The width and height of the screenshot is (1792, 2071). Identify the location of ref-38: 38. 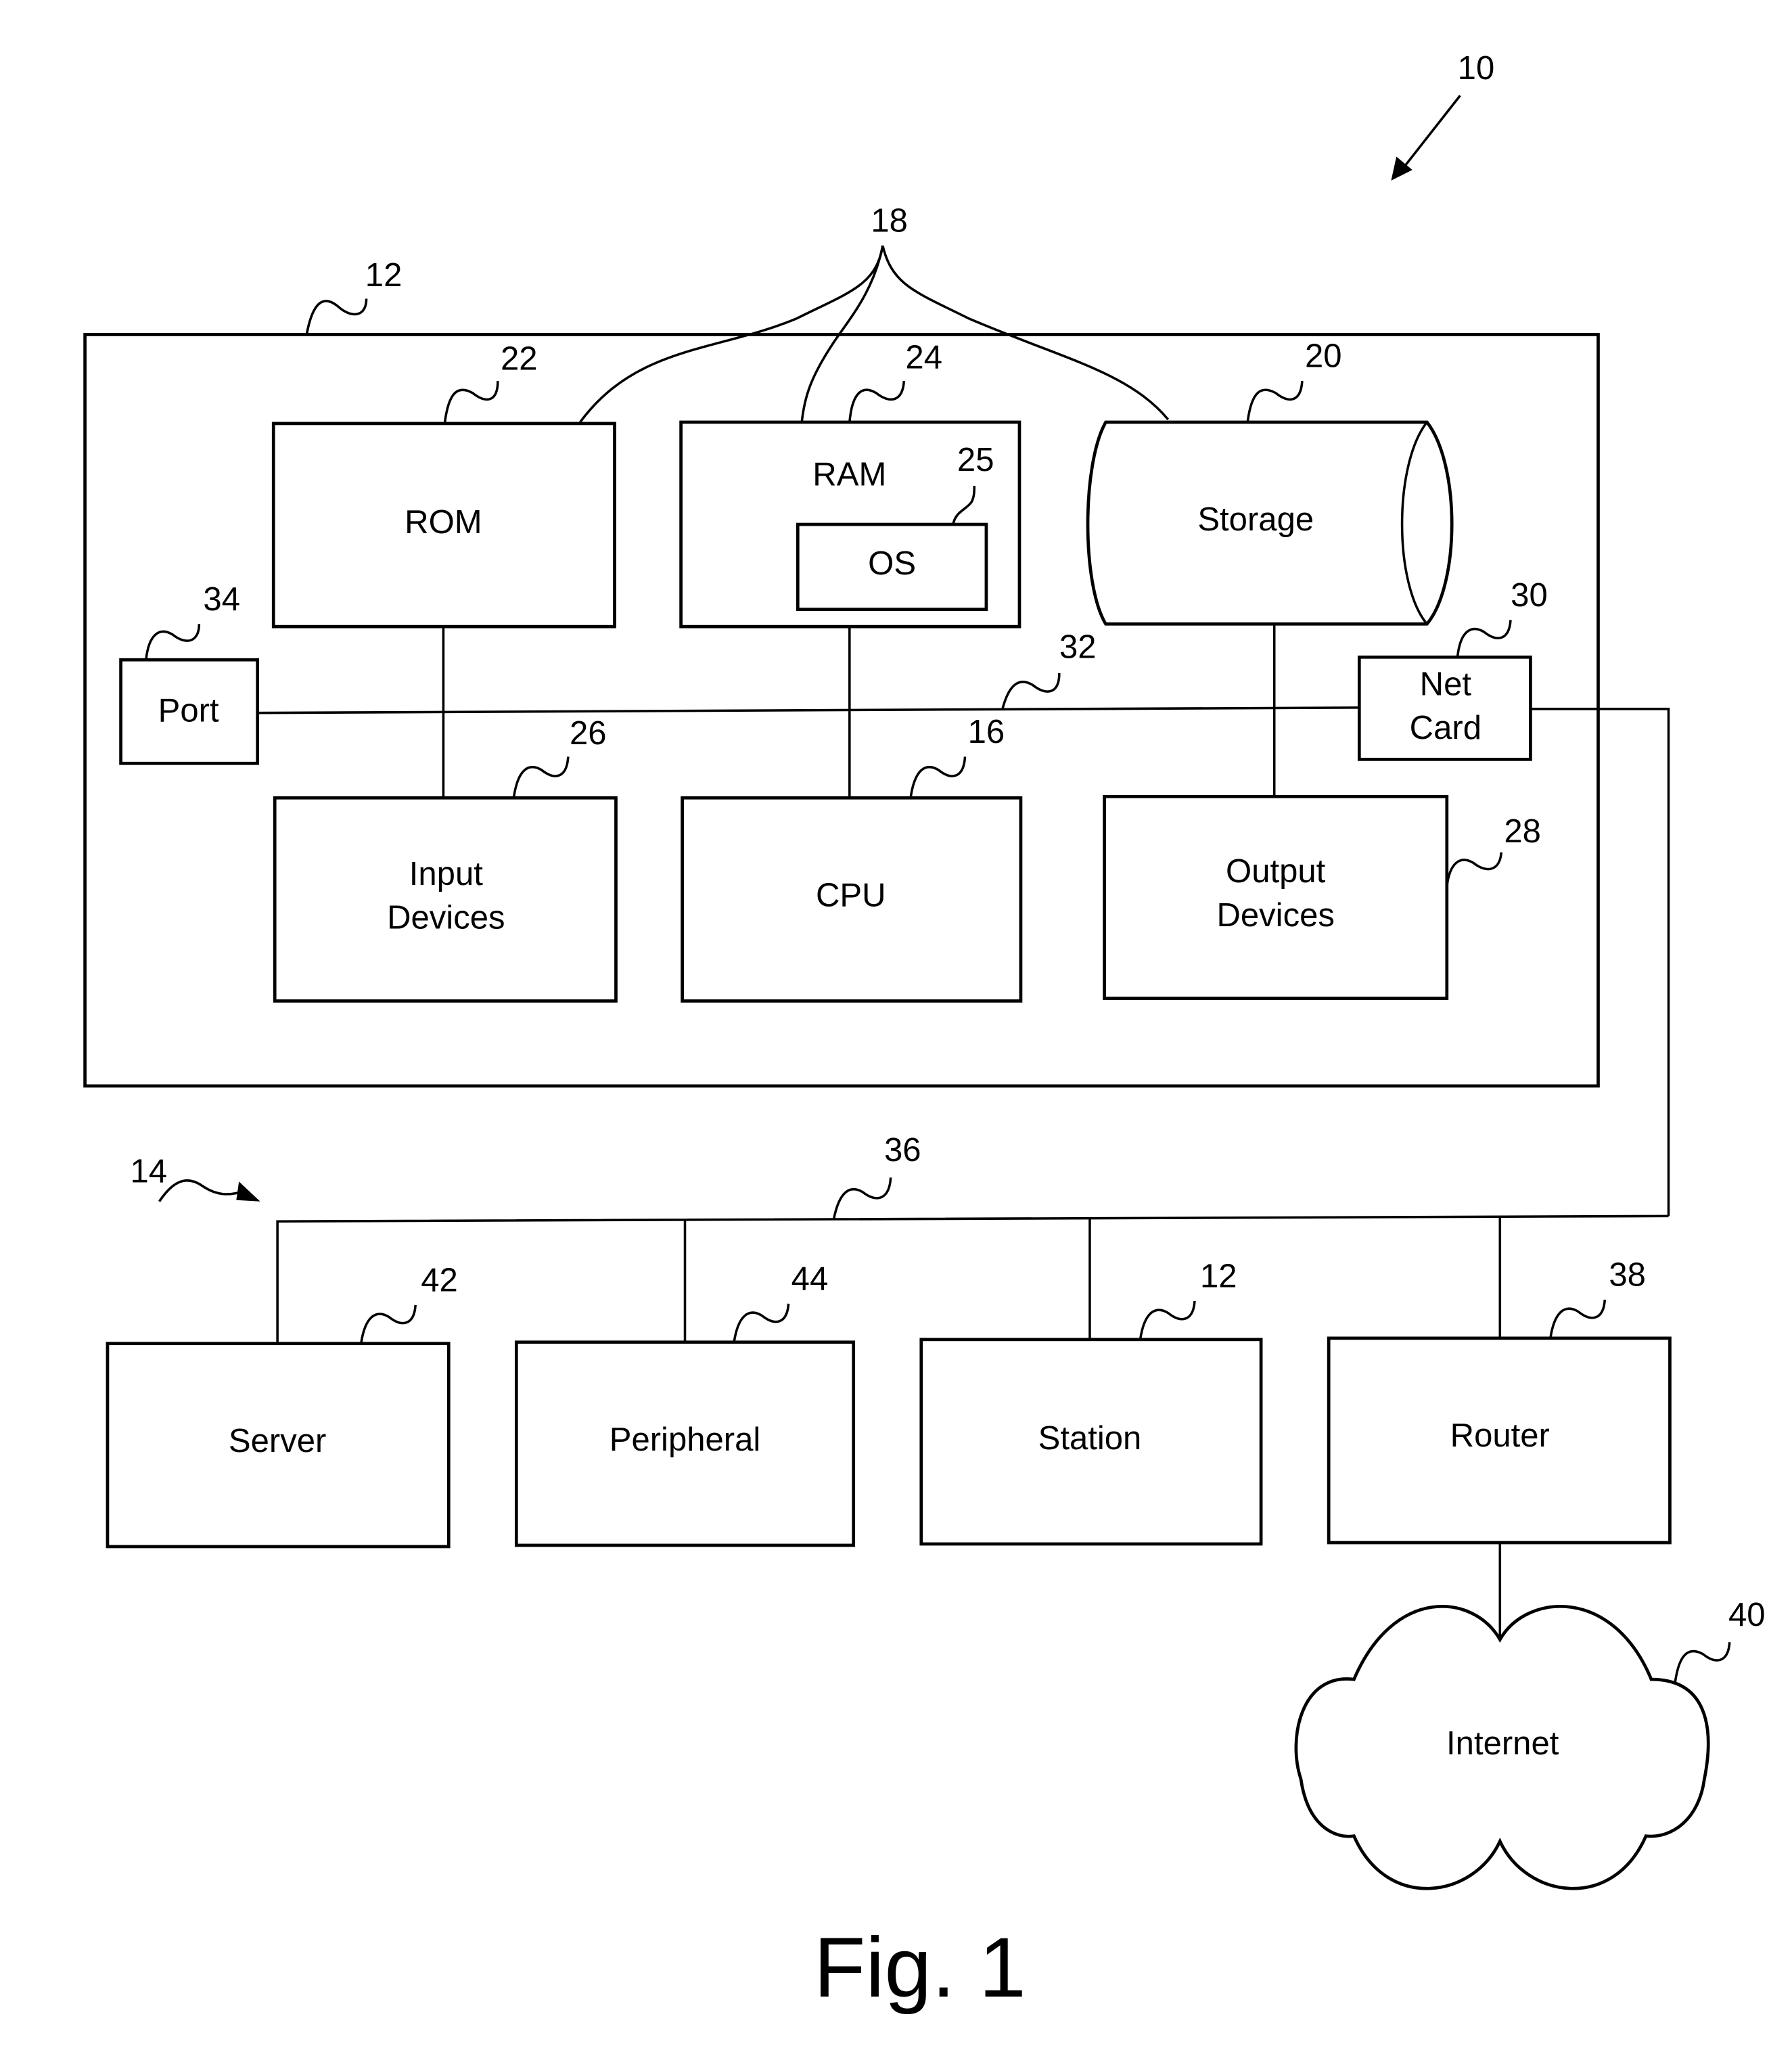
(1627, 1275).